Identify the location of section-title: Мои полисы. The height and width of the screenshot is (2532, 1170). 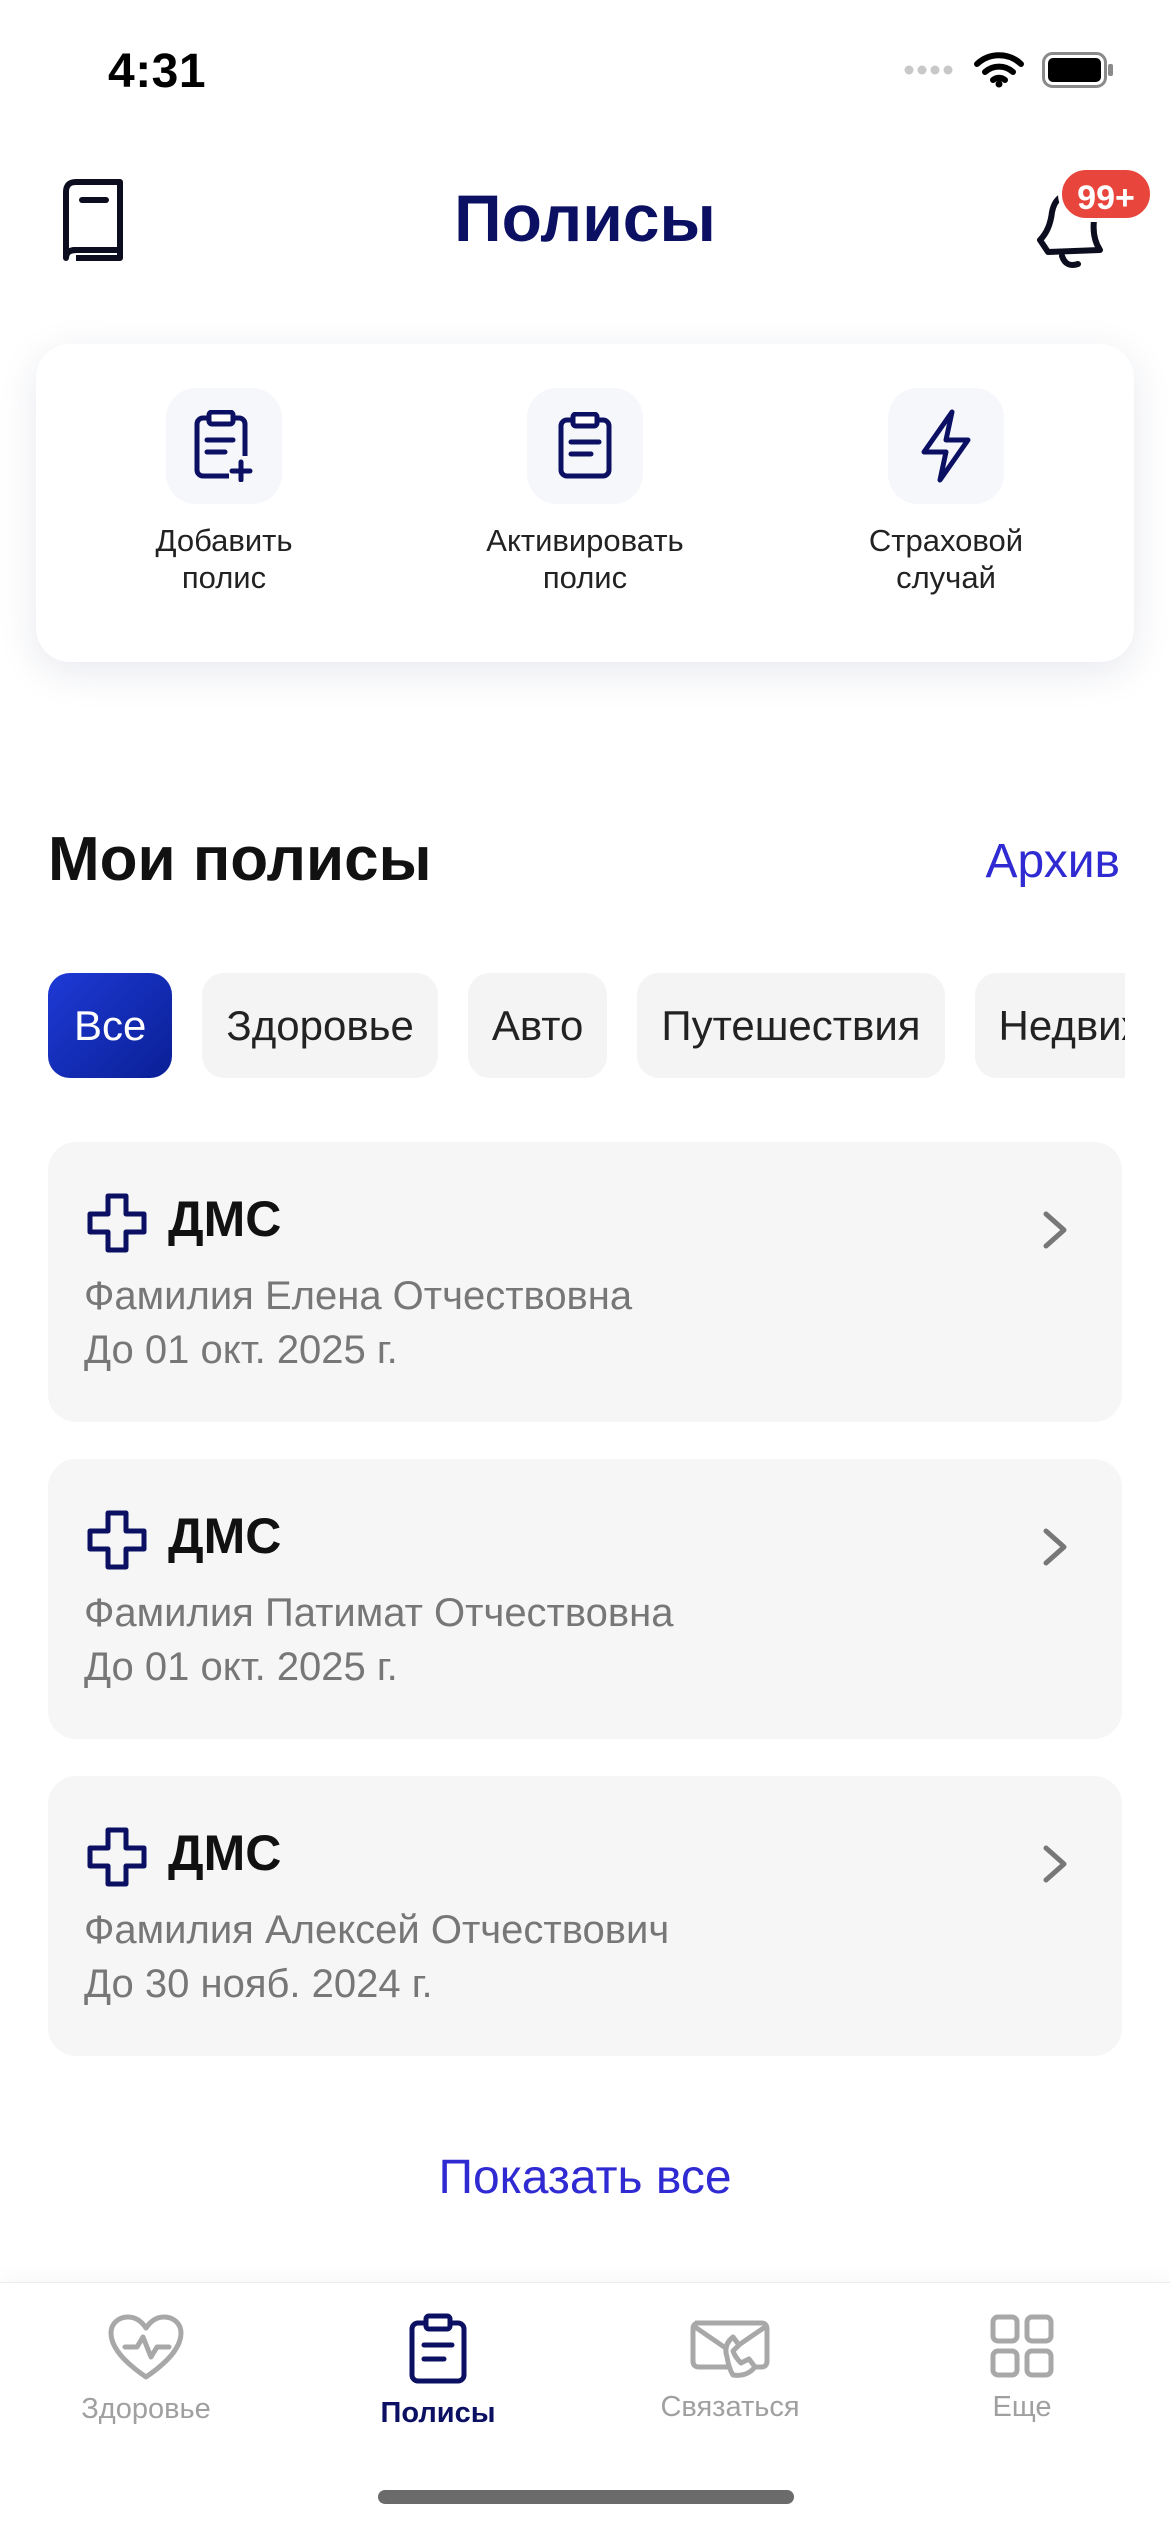
(240, 859).